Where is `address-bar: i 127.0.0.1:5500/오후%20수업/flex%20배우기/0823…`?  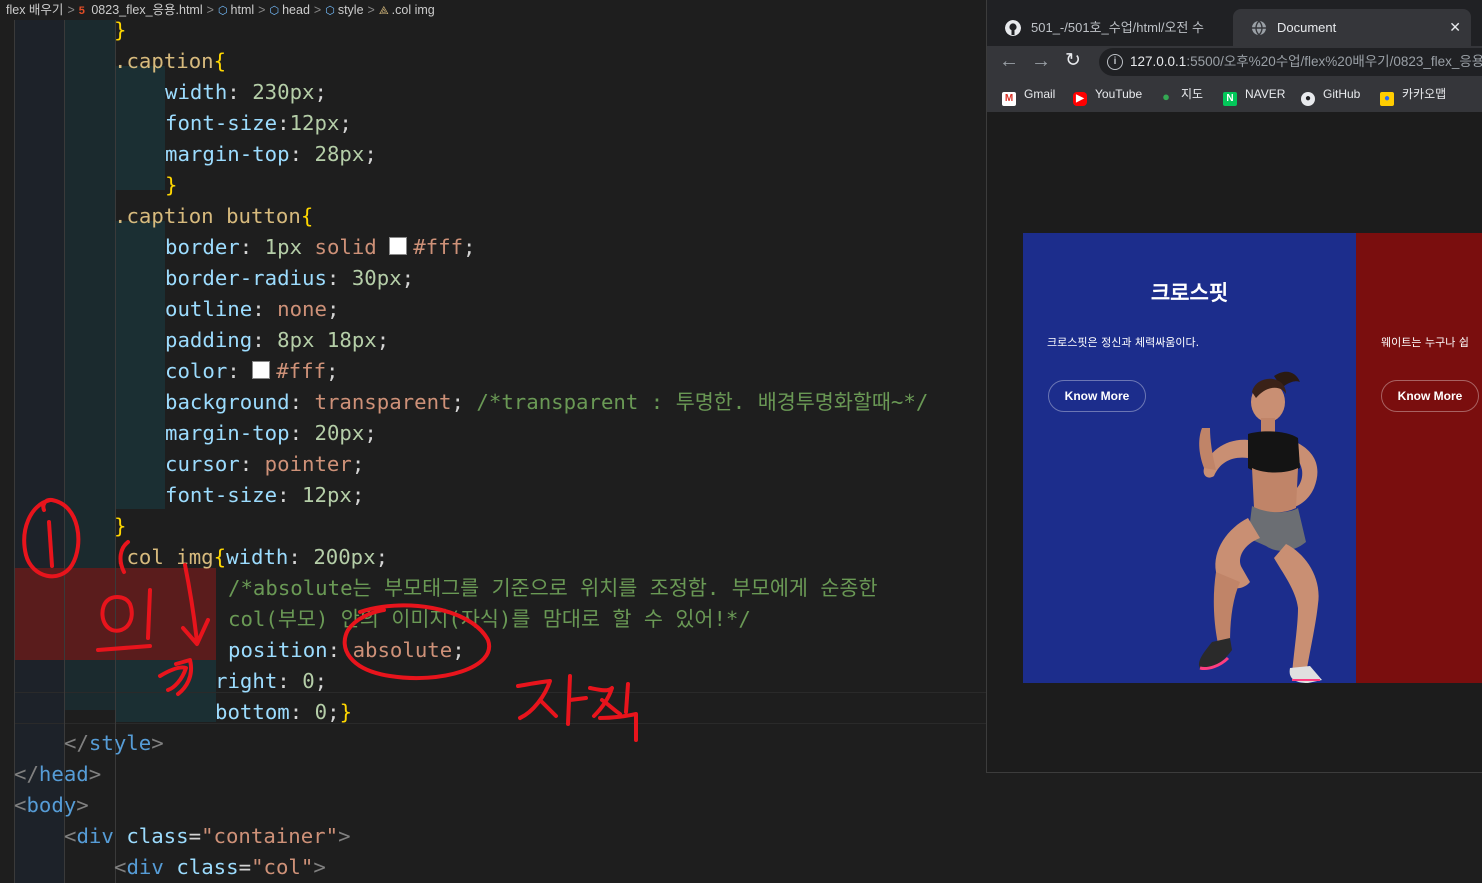
address-bar: i 127.0.0.1:5500/오후%20수업/flex%20배우기/0823… is located at coordinates (1290, 62).